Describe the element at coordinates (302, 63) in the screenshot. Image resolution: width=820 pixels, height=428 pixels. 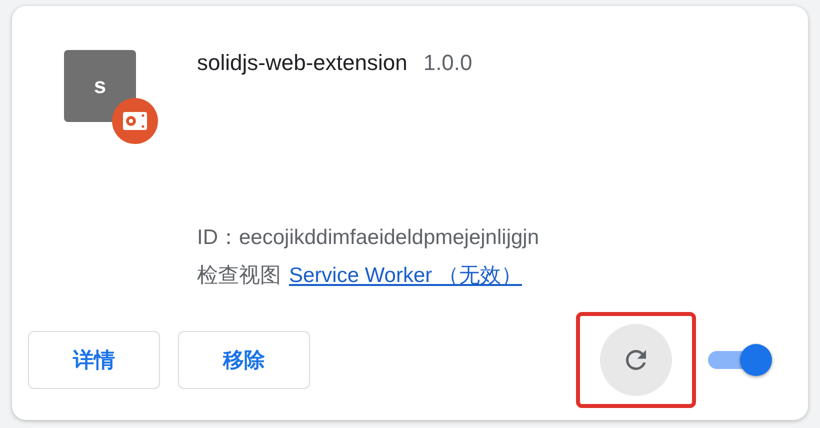
I see `extension-name: solidjs-web-extension` at that location.